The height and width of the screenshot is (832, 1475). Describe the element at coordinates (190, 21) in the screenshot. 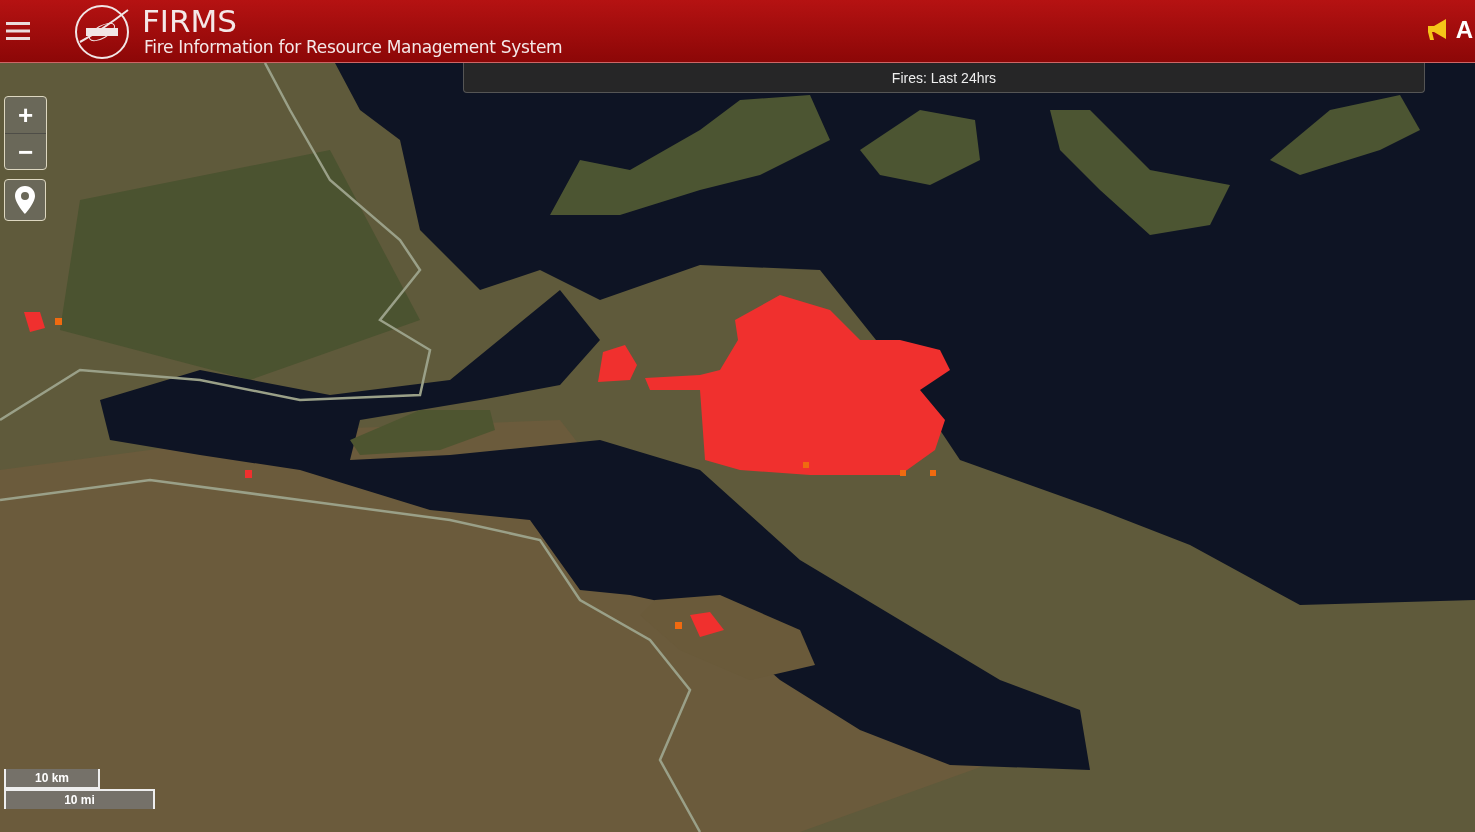

I see `app-title: FIRMS` at that location.